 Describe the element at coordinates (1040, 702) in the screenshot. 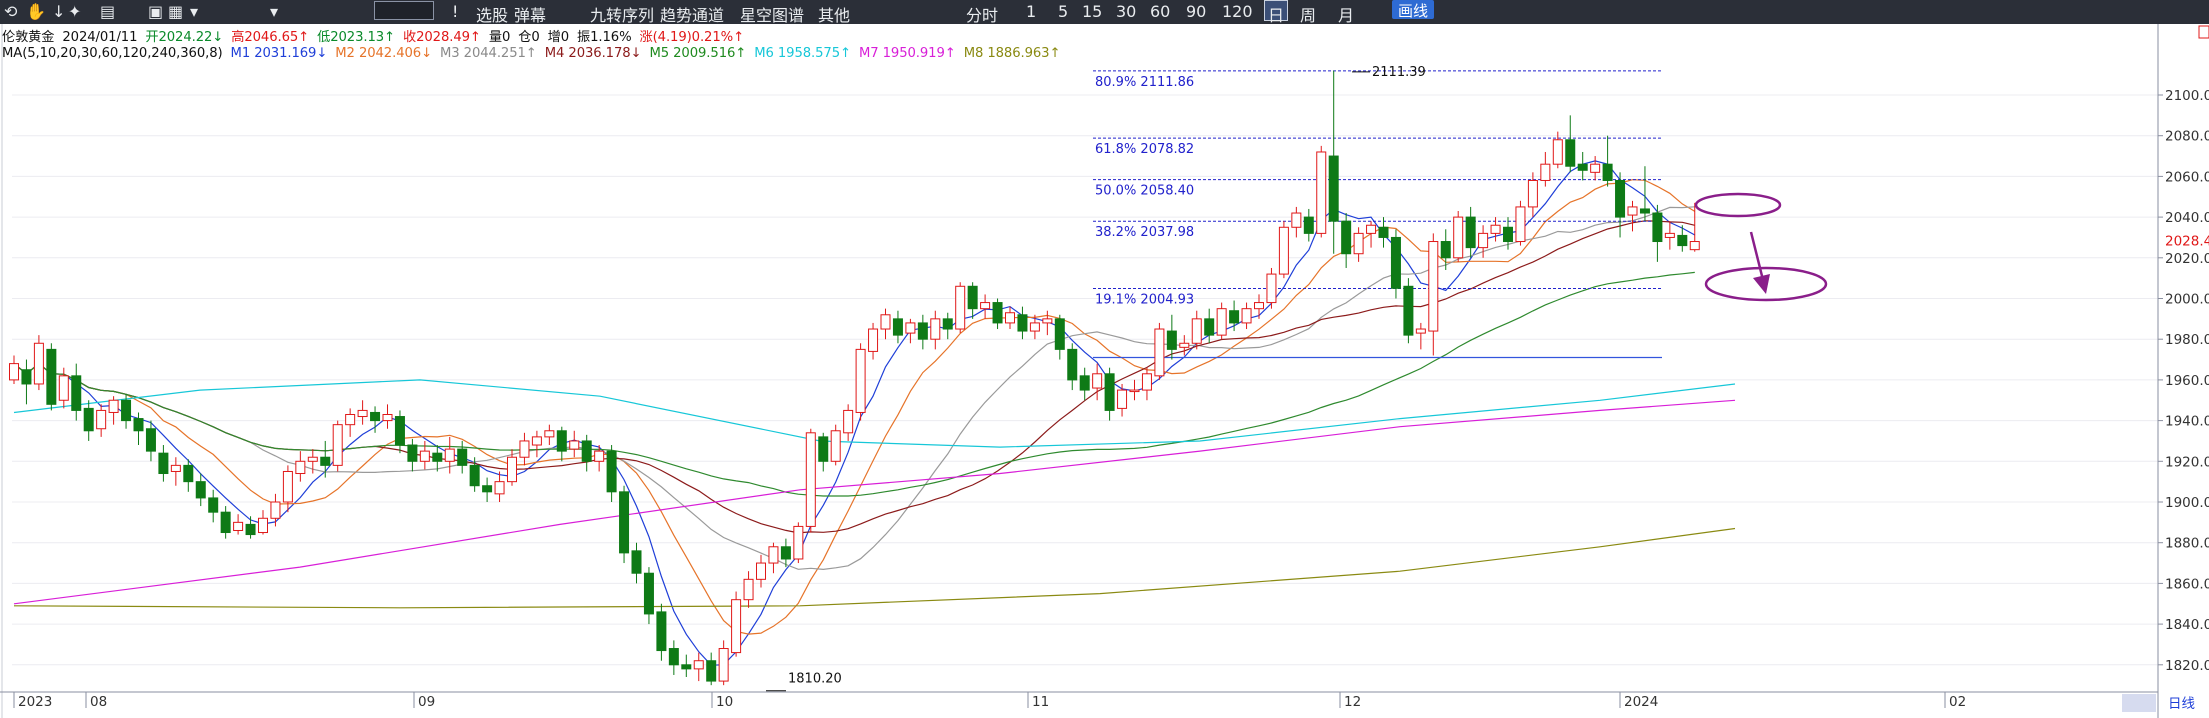

I see `x-tick-label: 11` at that location.